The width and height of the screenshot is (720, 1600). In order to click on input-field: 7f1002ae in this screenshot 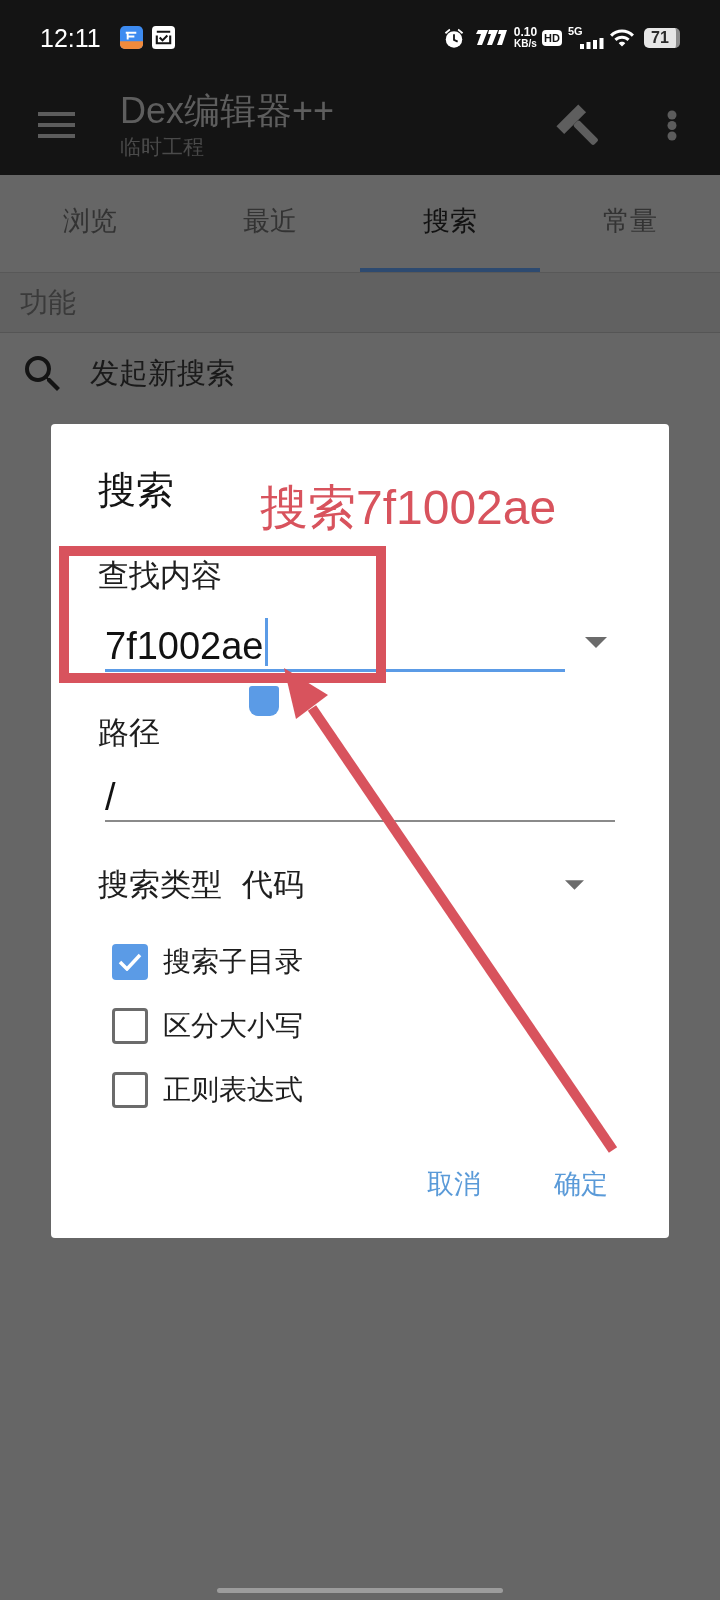, I will do `click(335, 645)`.